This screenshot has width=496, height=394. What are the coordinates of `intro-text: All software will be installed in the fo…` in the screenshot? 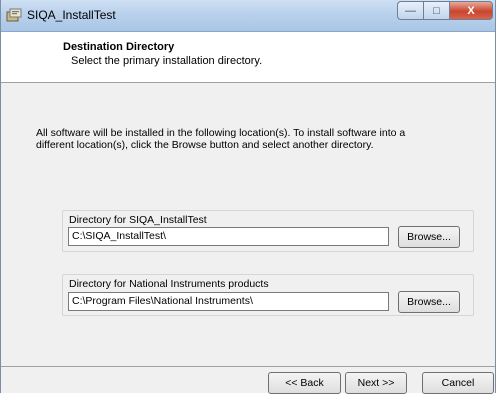 It's located at (221, 139).